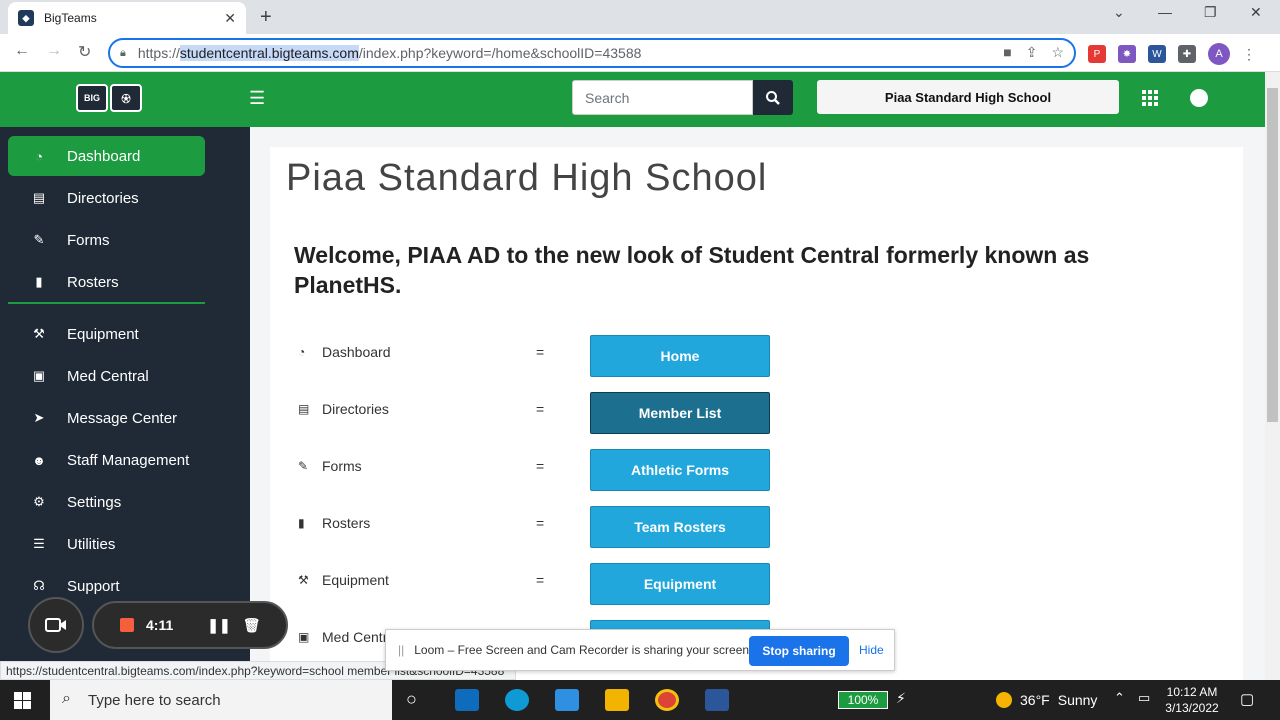 Image resolution: width=1280 pixels, height=720 pixels. I want to click on row-label-text: Forms, so click(342, 466).